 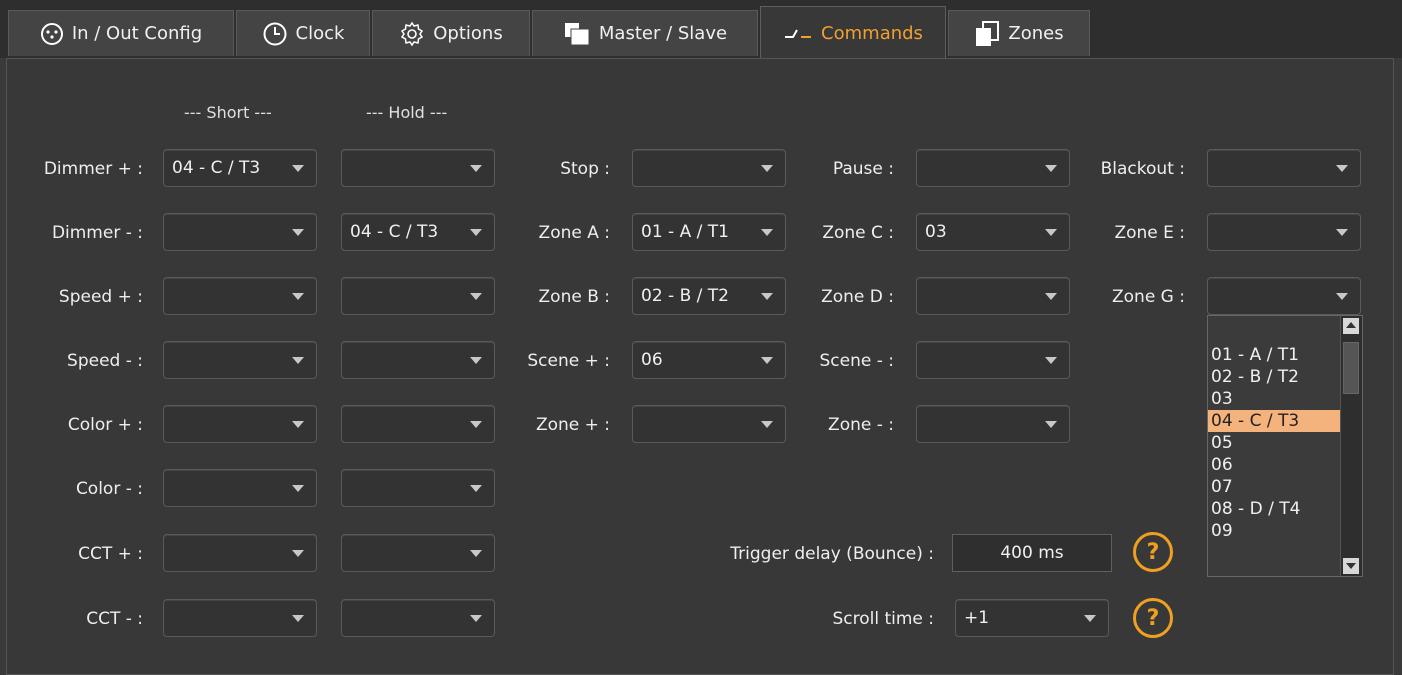 I want to click on dropdown-option: 06, so click(x=1275, y=465).